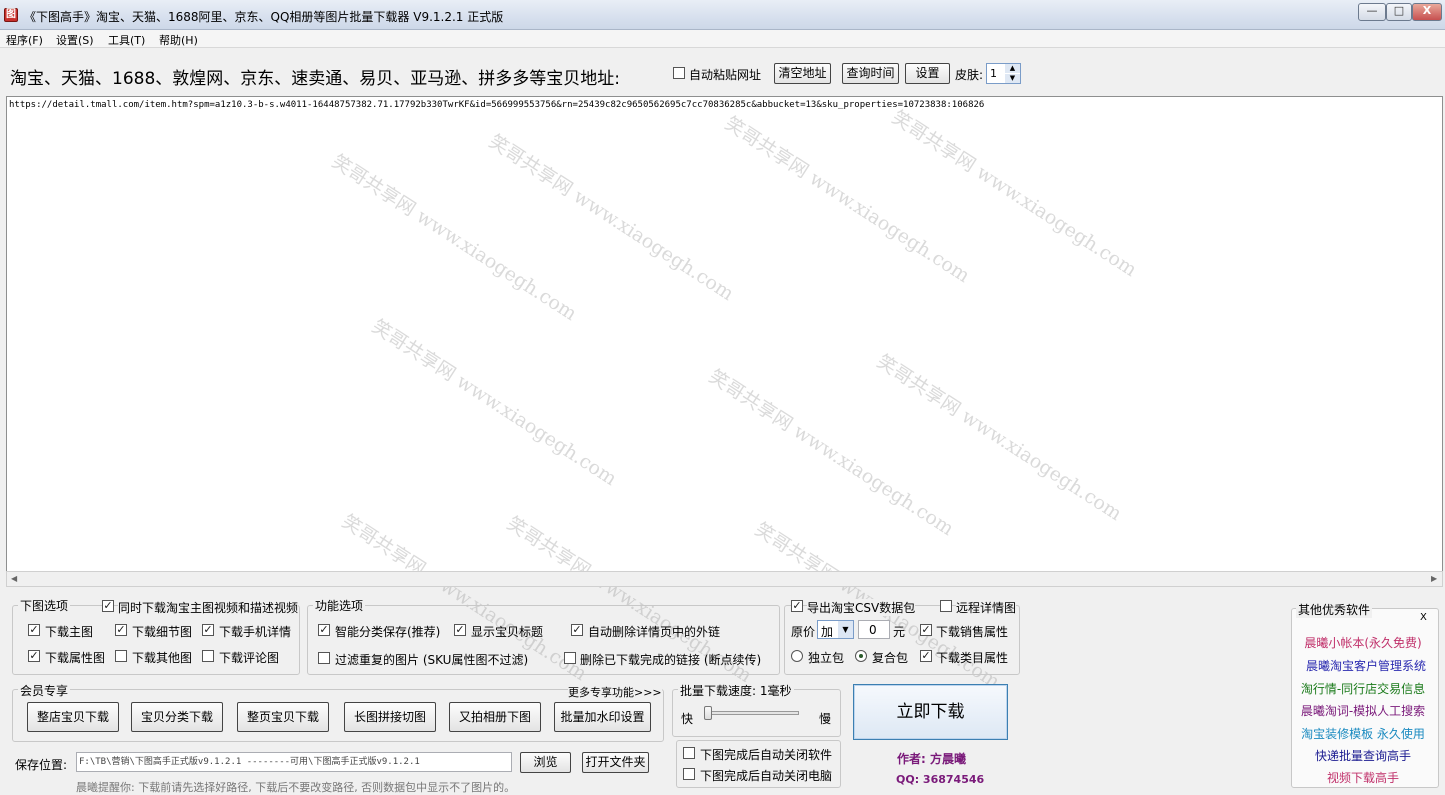 The image size is (1445, 795). Describe the element at coordinates (11, 15) in the screenshot. I see `app-icon: 图` at that location.